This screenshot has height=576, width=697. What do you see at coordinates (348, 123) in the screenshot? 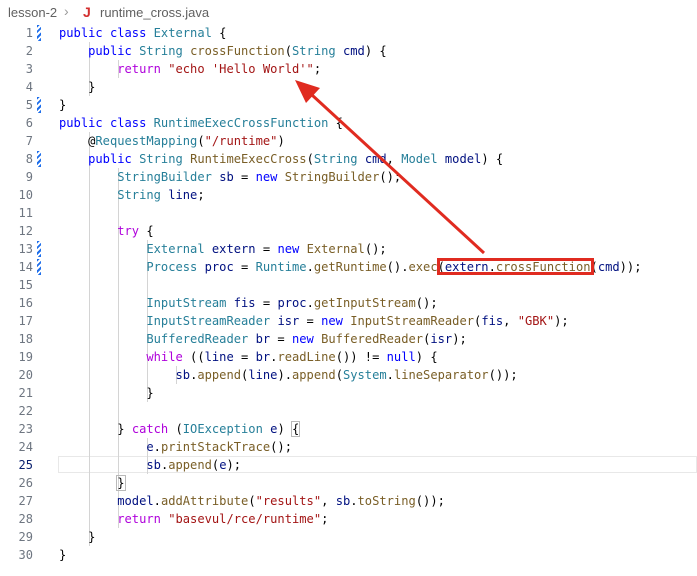
I see `code-line: 6 public class RuntimeExecCrossFunction {` at bounding box center [348, 123].